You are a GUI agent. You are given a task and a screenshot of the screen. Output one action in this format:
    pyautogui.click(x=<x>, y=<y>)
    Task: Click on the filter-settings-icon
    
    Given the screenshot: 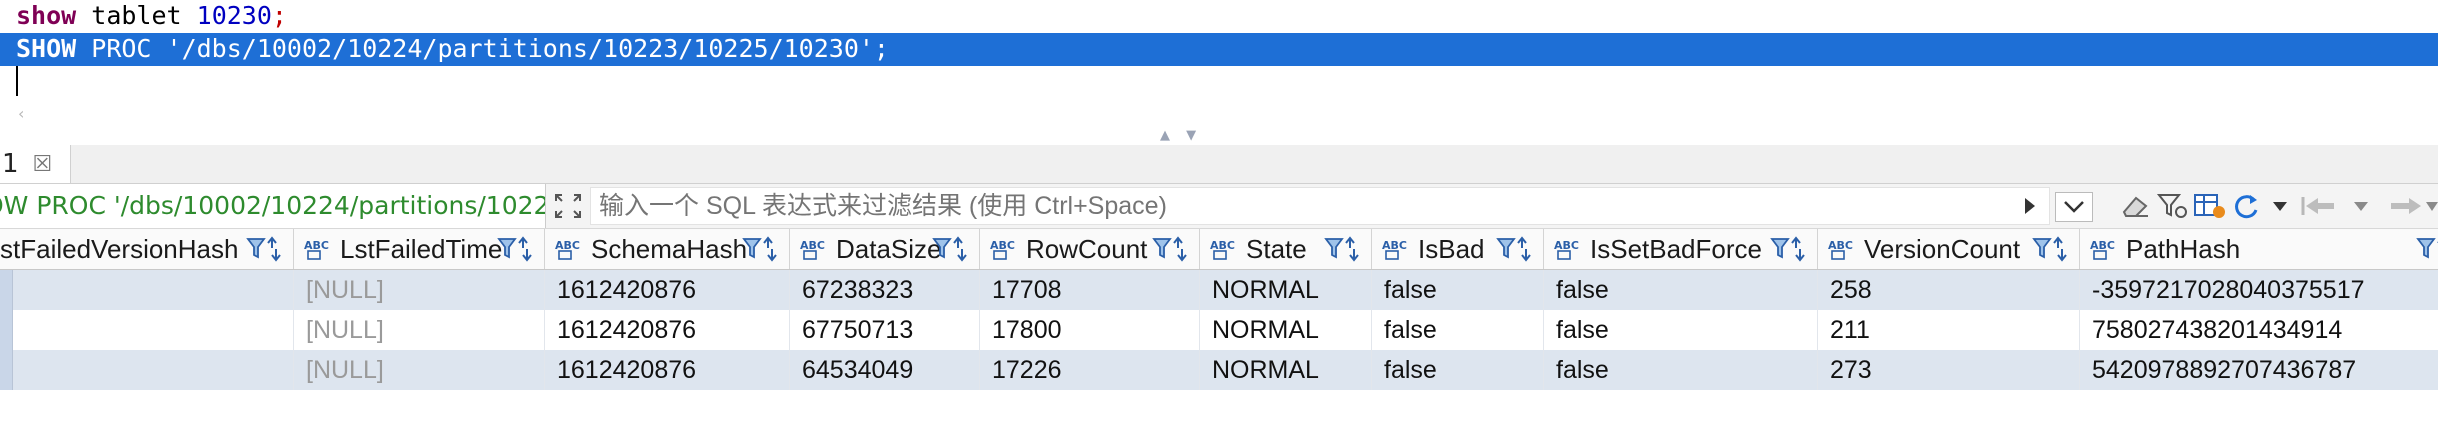 What is the action you would take?
    pyautogui.click(x=2173, y=206)
    